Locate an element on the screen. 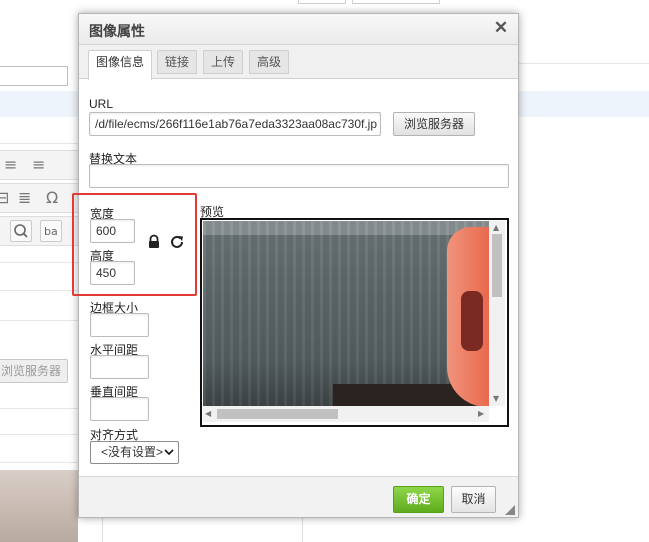  vspace-input is located at coordinates (119, 409).